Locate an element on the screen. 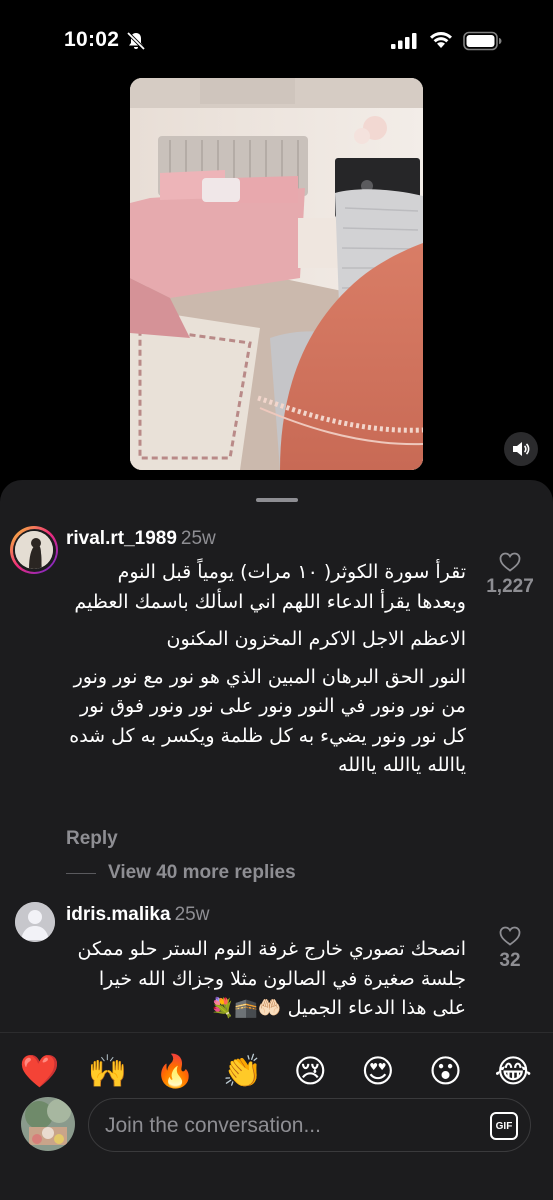 The width and height of the screenshot is (553, 1200). gif-button: GIF is located at coordinates (504, 1126).